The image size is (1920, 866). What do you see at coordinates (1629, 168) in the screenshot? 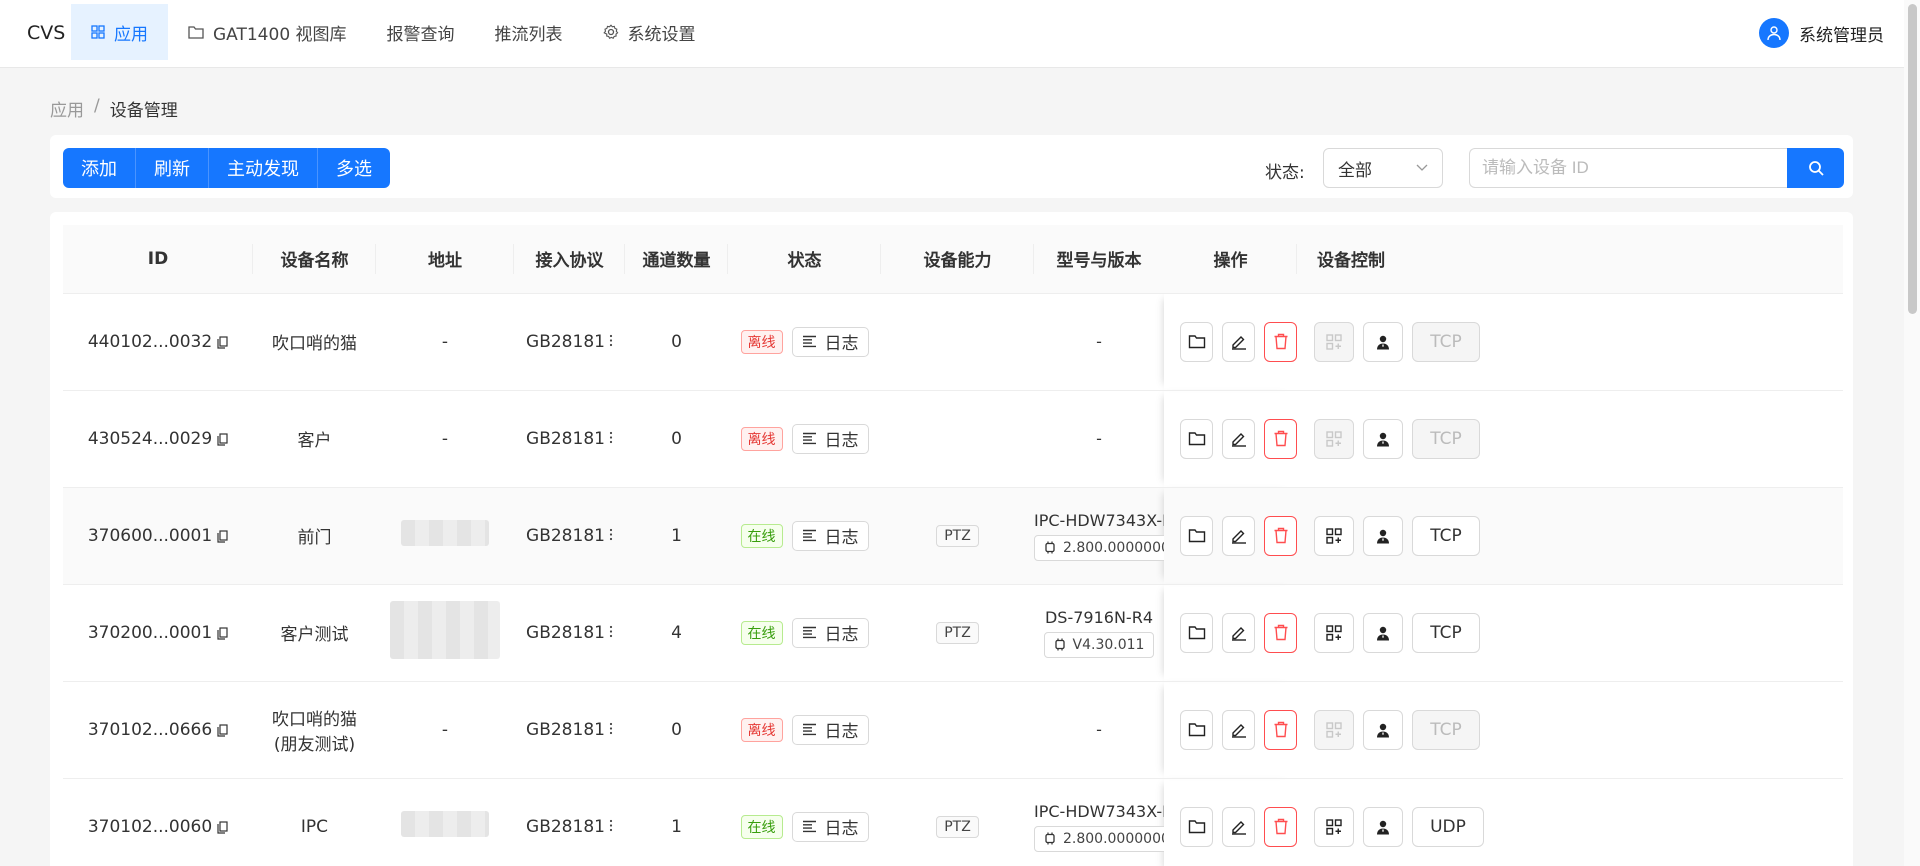
I see `device-id-search-input` at bounding box center [1629, 168].